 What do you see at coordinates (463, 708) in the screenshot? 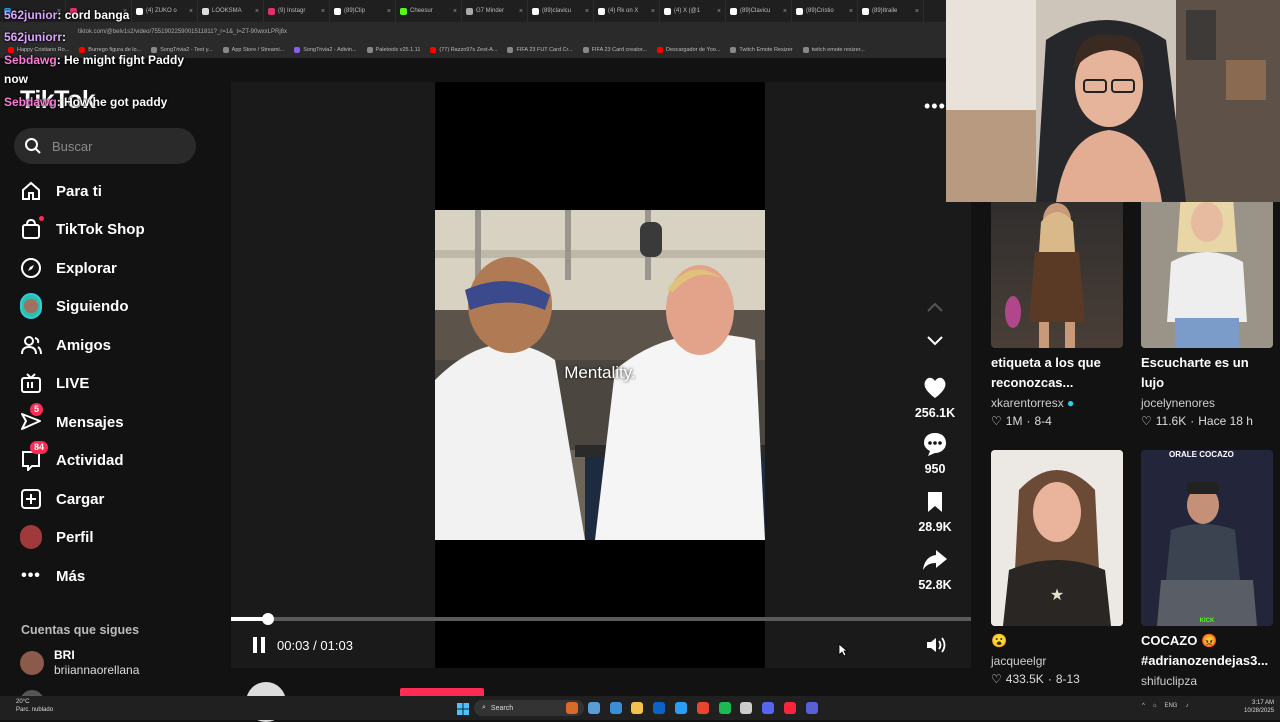
I see `windows-start-icon` at bounding box center [463, 708].